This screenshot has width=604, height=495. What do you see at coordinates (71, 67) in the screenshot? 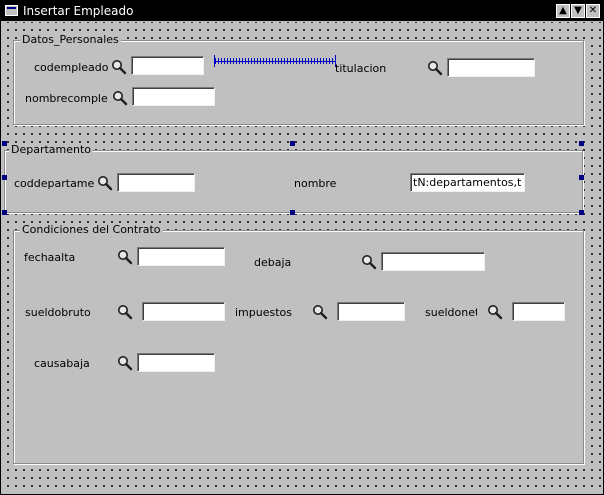
I see `label-codempleado: codempleado` at bounding box center [71, 67].